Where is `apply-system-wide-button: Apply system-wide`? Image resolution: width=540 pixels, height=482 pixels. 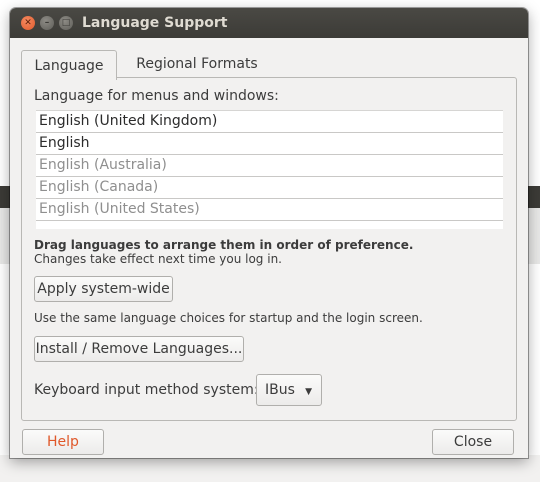
apply-system-wide-button: Apply system-wide is located at coordinates (103, 289).